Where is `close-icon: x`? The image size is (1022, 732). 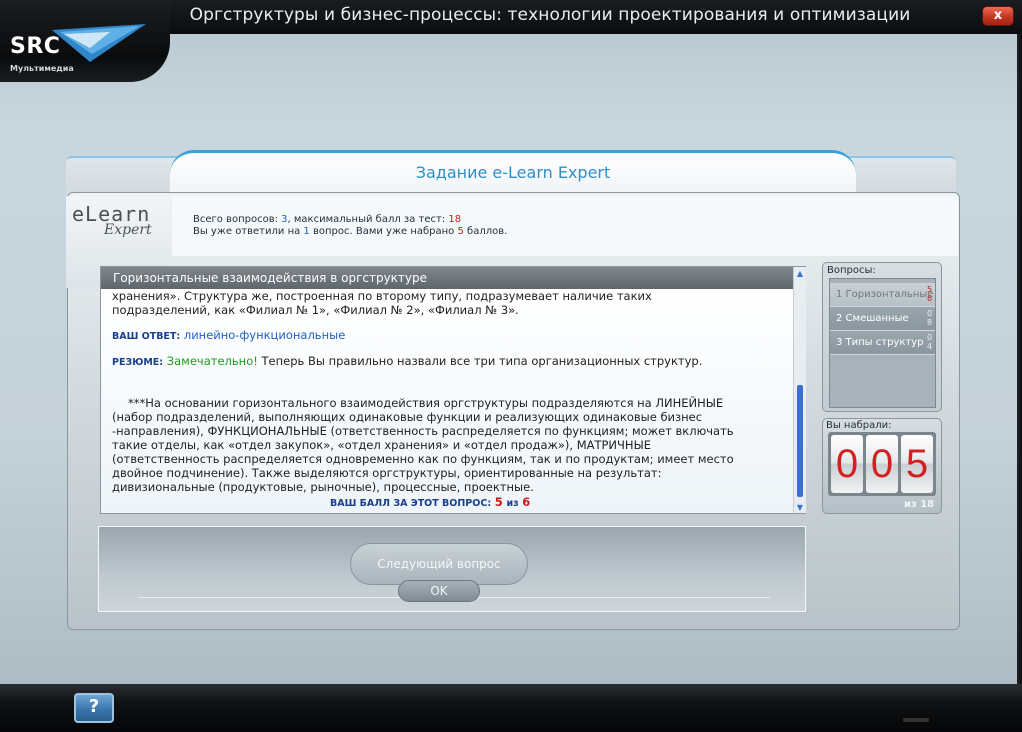 close-icon: x is located at coordinates (998, 15).